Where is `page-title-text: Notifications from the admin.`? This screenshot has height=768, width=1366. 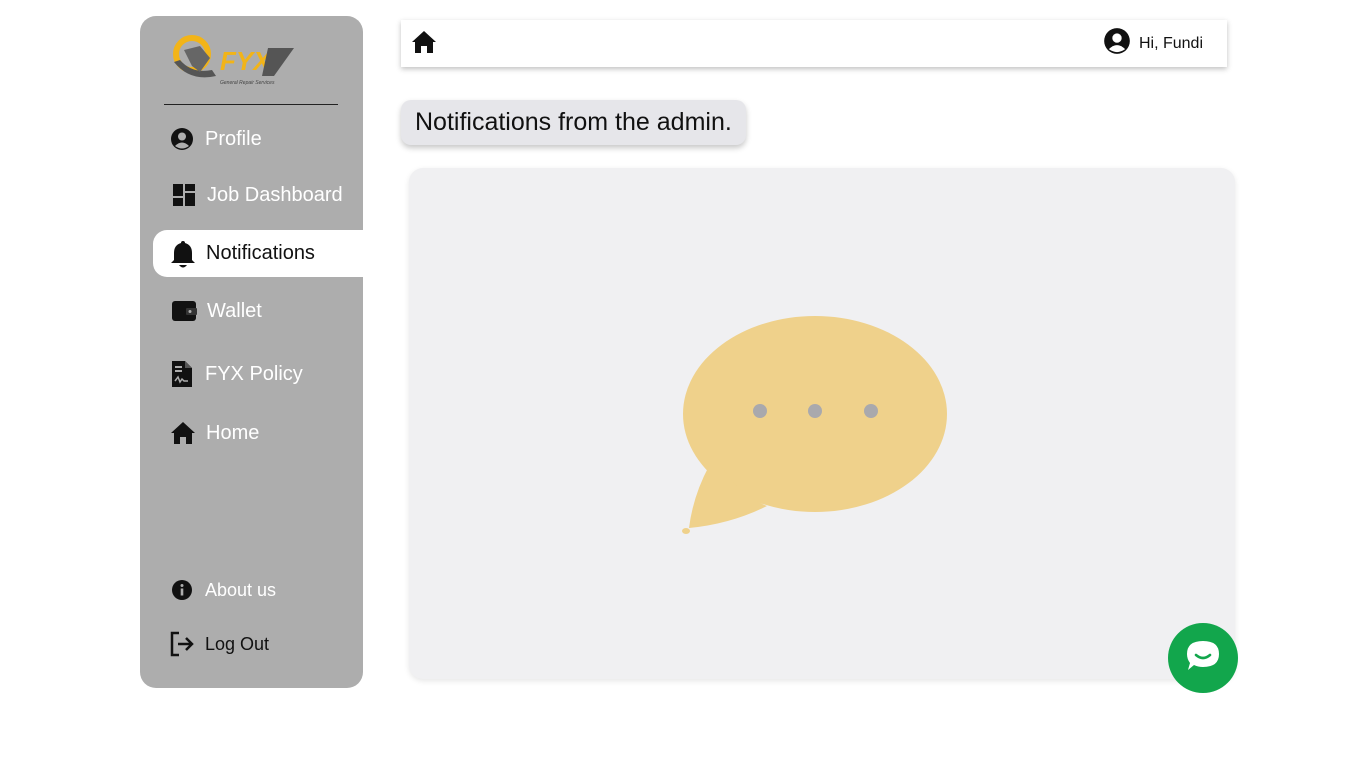
page-title-text: Notifications from the admin. is located at coordinates (573, 122).